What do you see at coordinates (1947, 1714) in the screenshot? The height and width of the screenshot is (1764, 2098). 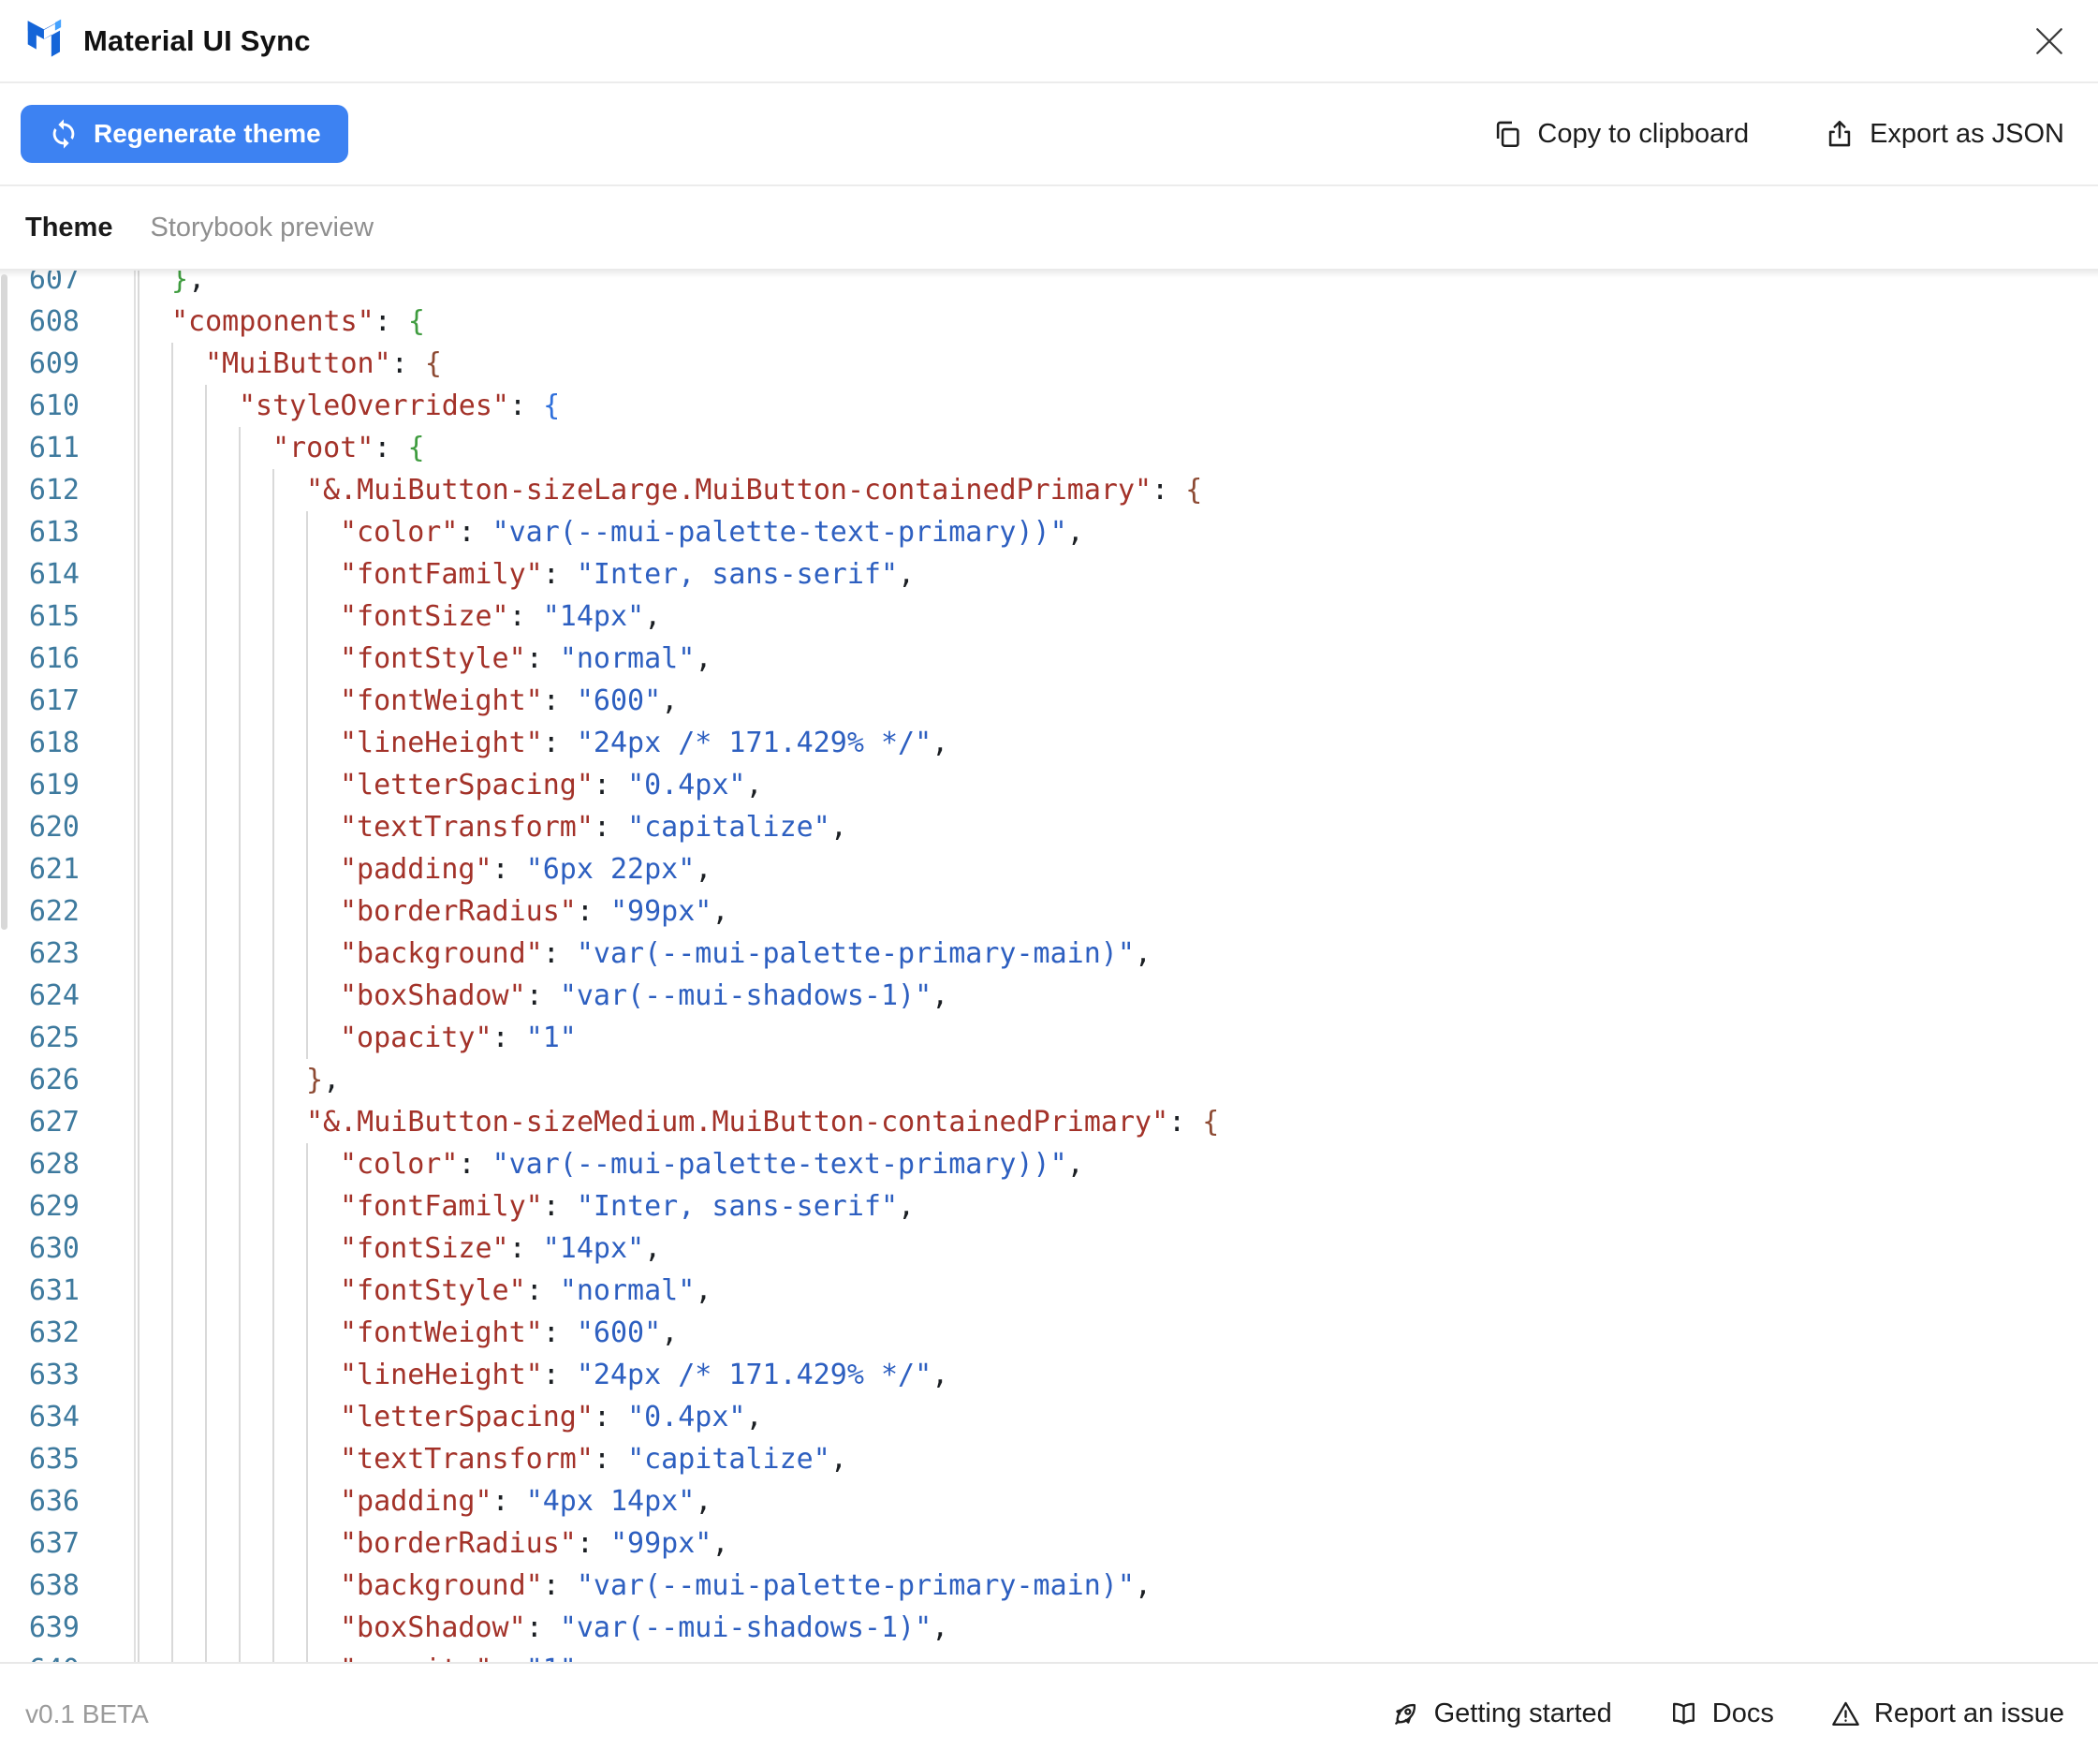 I see `report-issue-link: Report an issue` at bounding box center [1947, 1714].